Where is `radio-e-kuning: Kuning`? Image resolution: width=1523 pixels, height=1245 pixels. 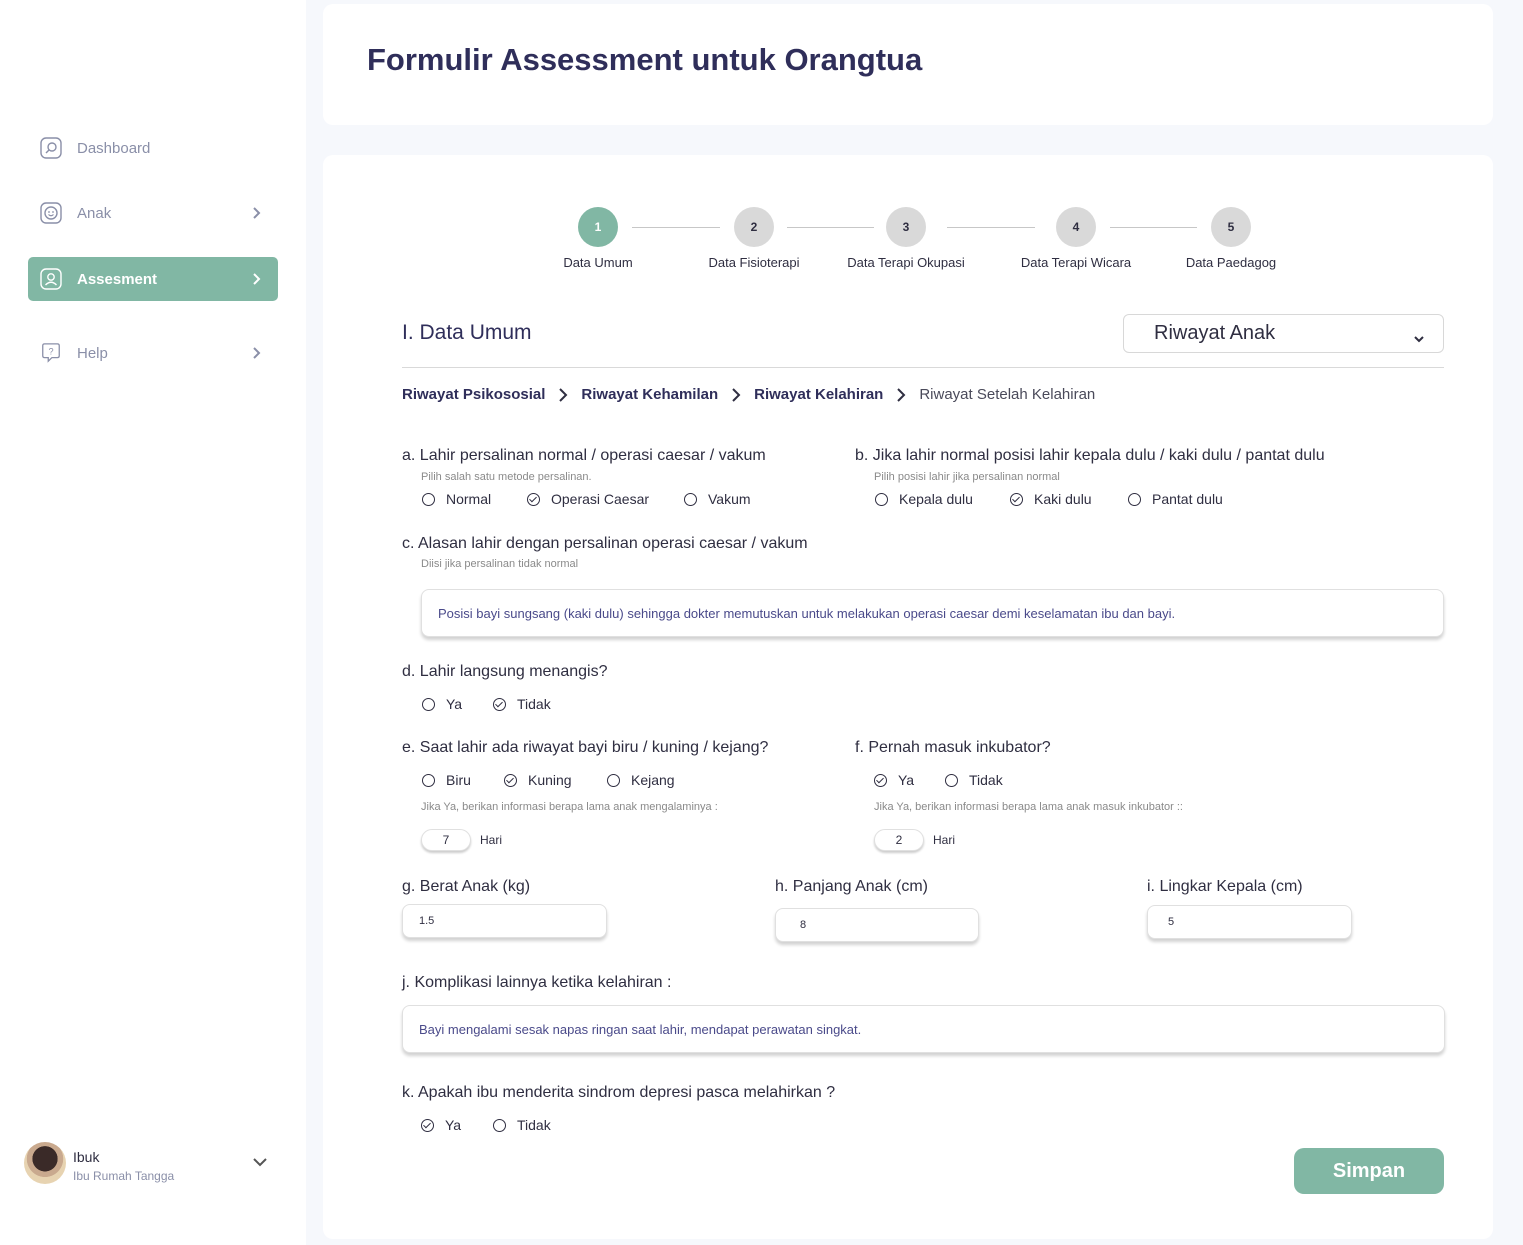 radio-e-kuning: Kuning is located at coordinates (538, 780).